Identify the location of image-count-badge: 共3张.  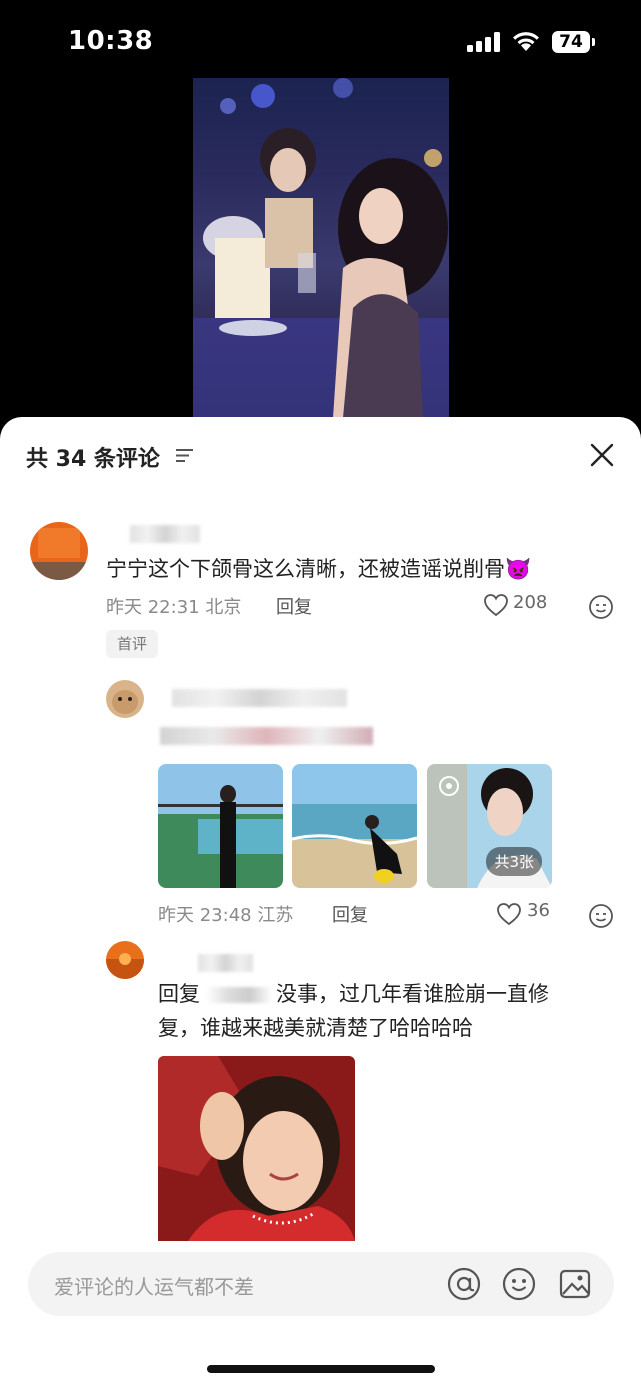
(514, 861).